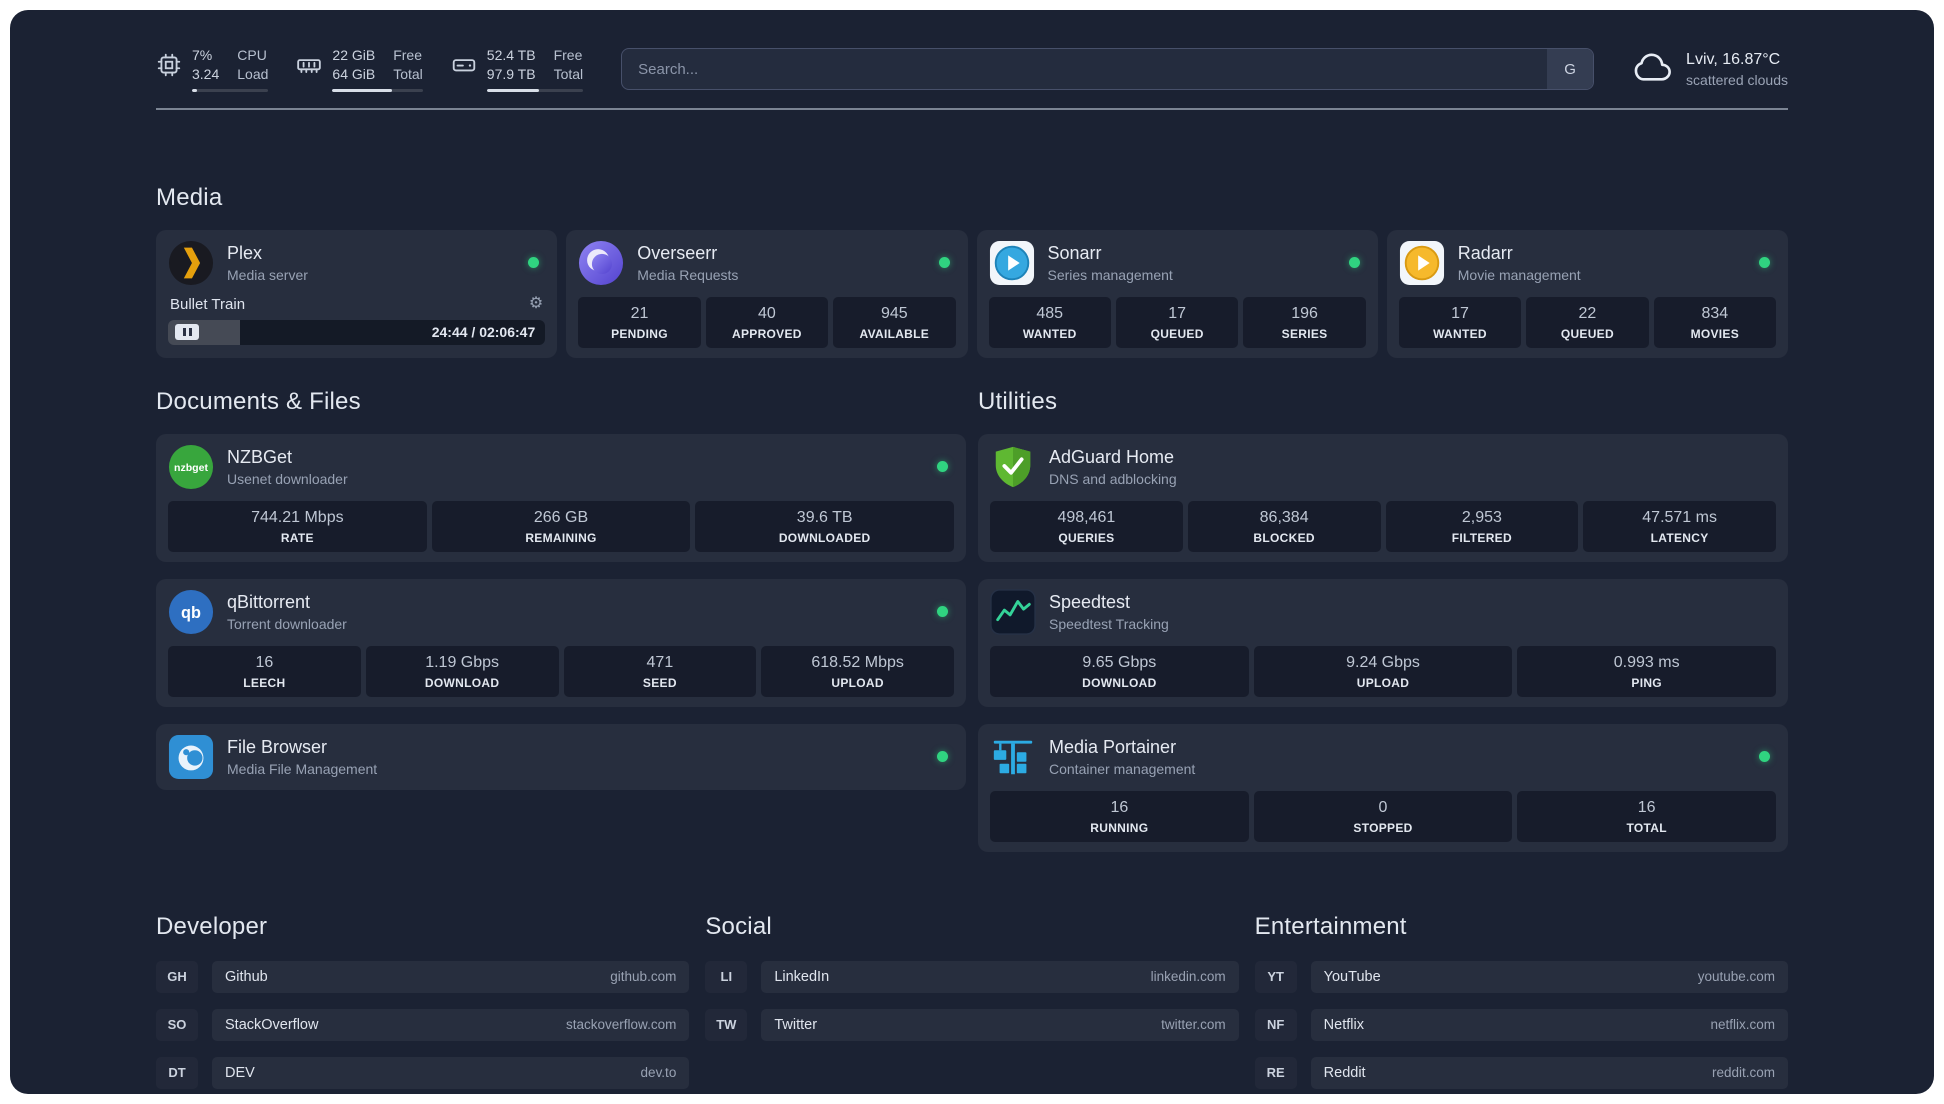 Image resolution: width=1944 pixels, height=1104 pixels. What do you see at coordinates (738, 926) in the screenshot?
I see `section-title-social: Social` at bounding box center [738, 926].